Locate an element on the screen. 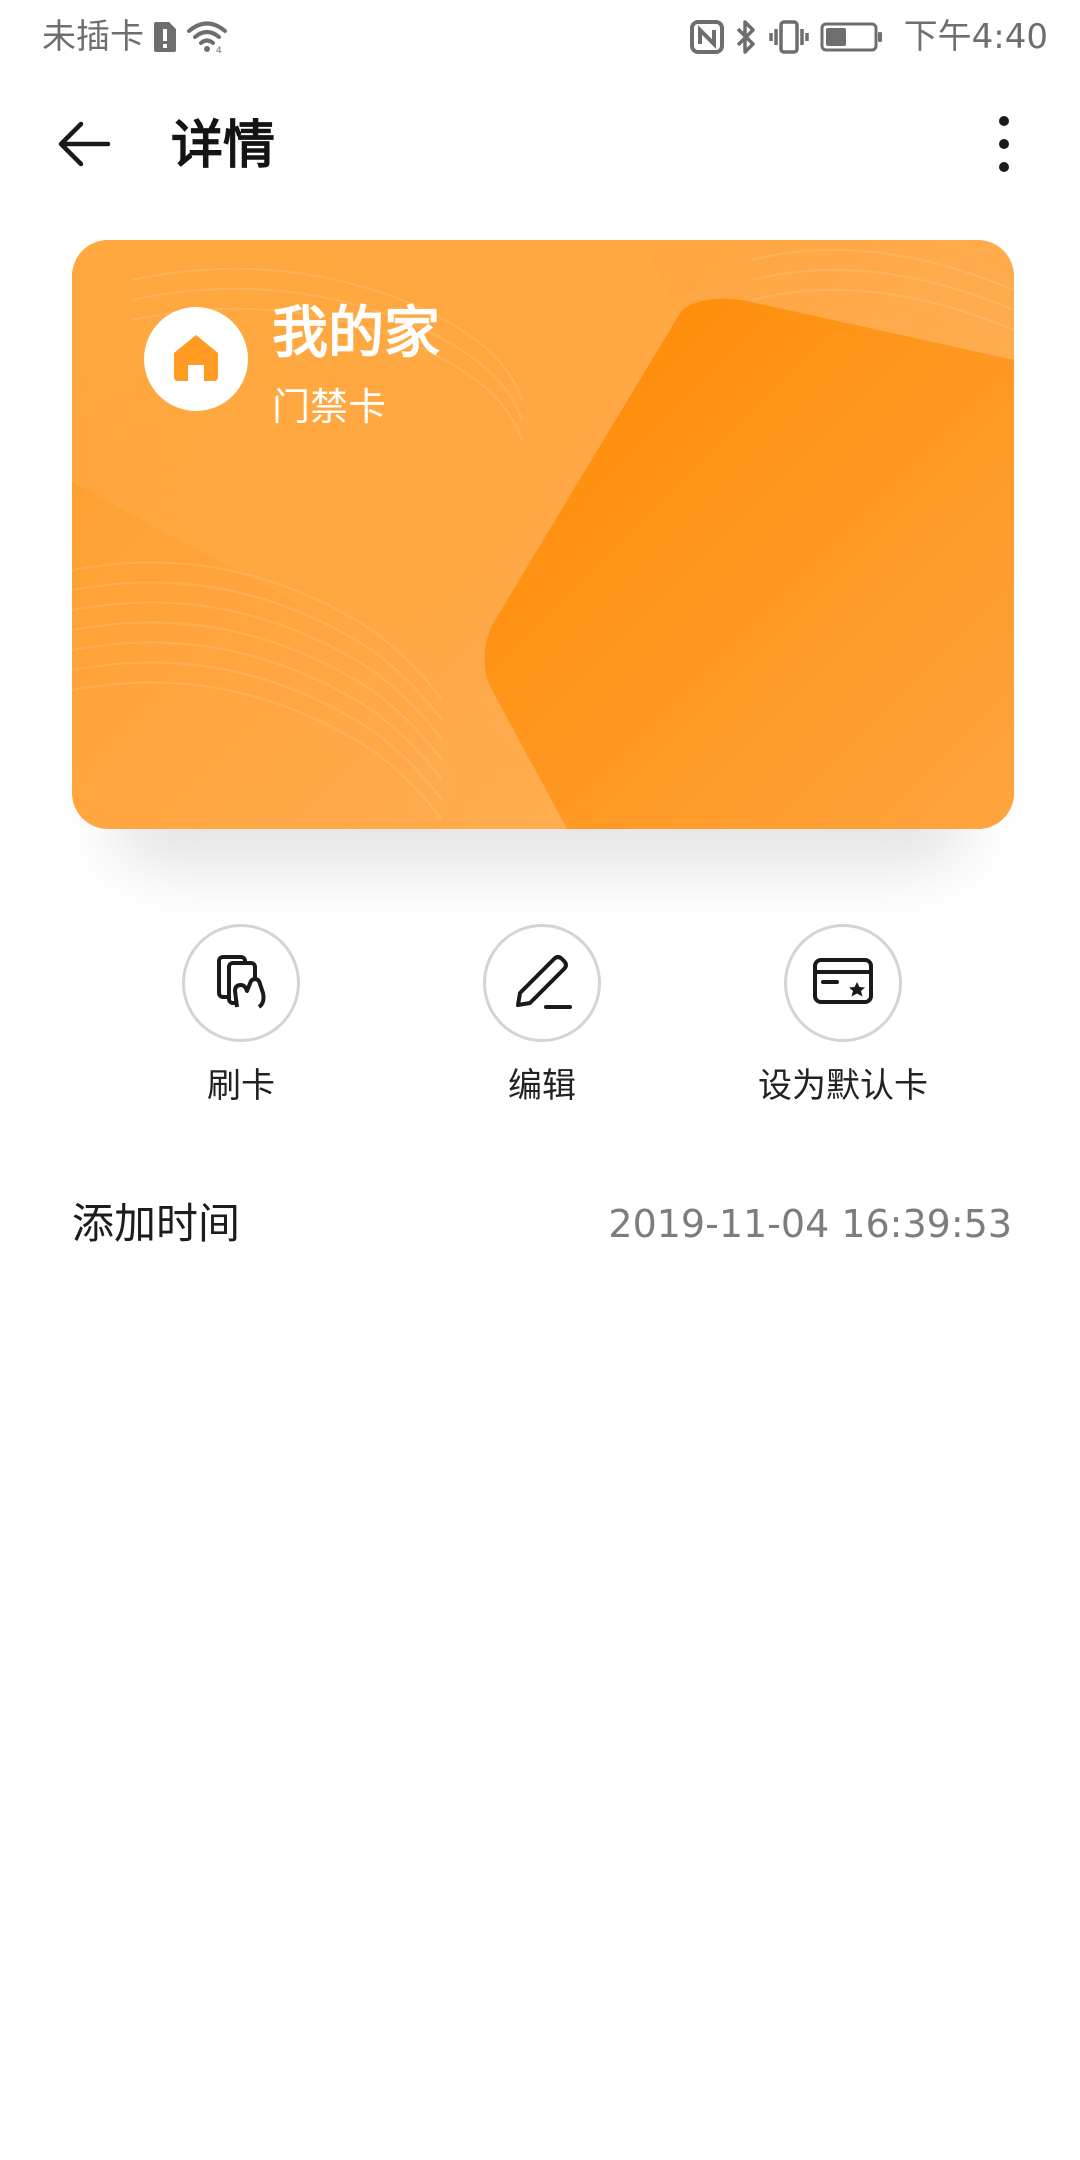  swipe-card-label: 刷卡 is located at coordinates (241, 1086).